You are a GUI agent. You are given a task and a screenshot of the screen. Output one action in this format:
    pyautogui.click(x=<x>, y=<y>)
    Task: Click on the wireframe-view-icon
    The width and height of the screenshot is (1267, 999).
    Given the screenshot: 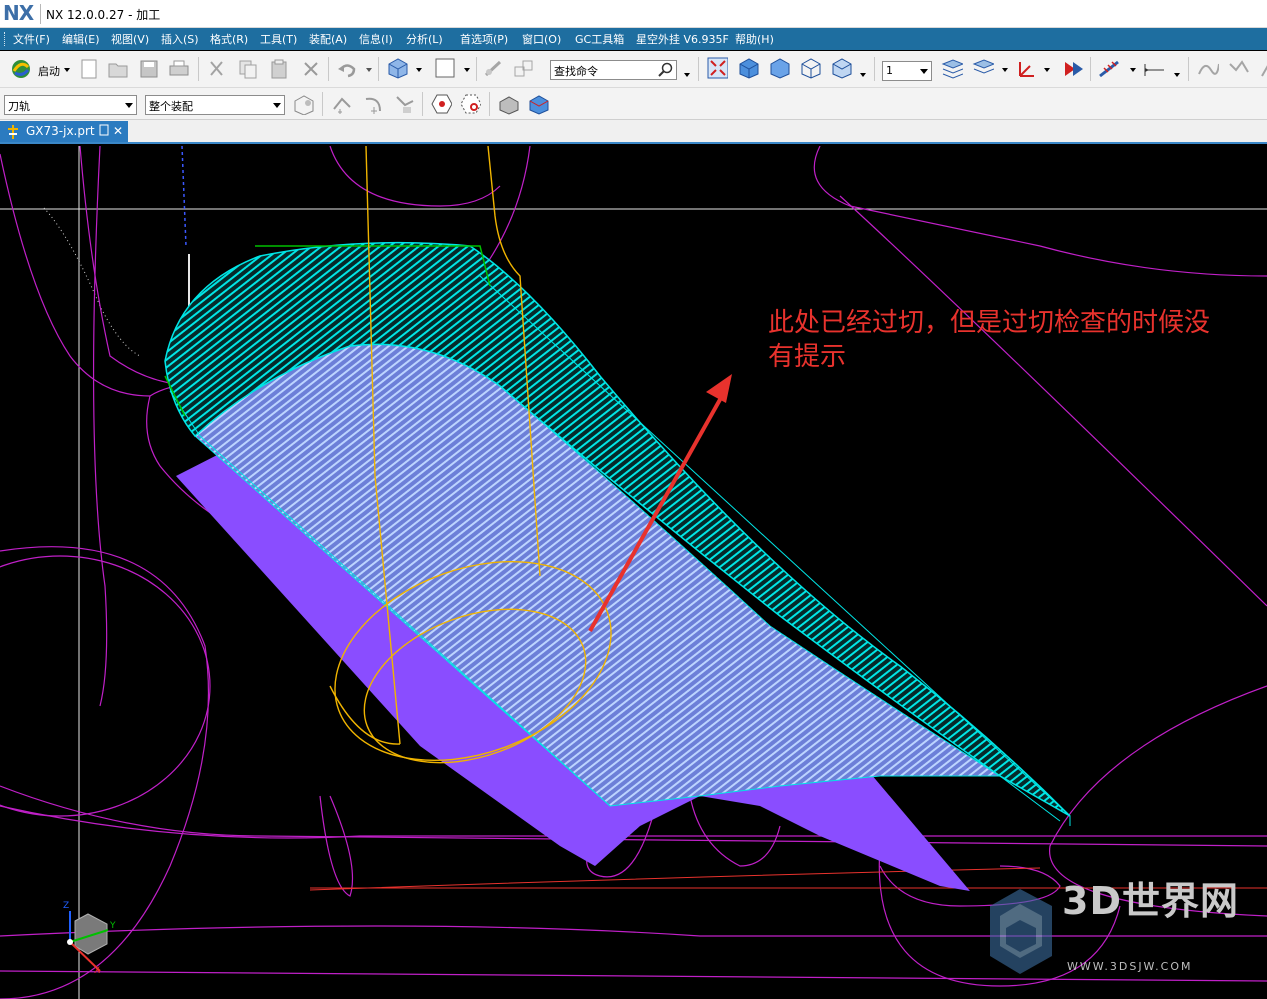 What is the action you would take?
    pyautogui.click(x=810, y=68)
    